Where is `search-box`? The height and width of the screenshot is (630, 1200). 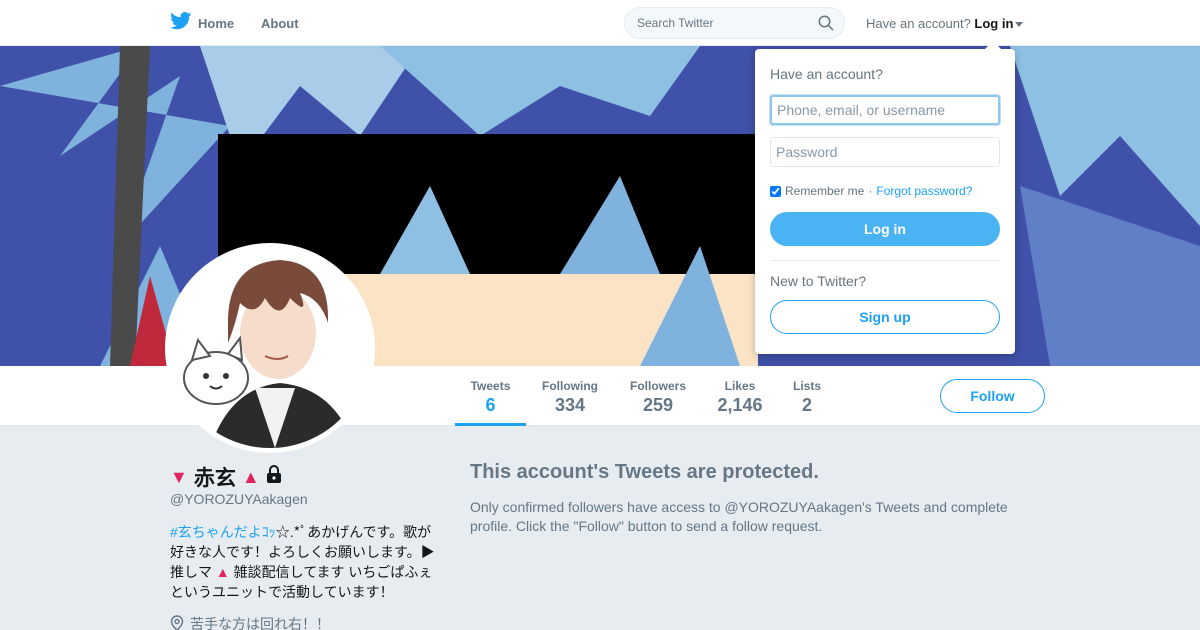 search-box is located at coordinates (734, 23).